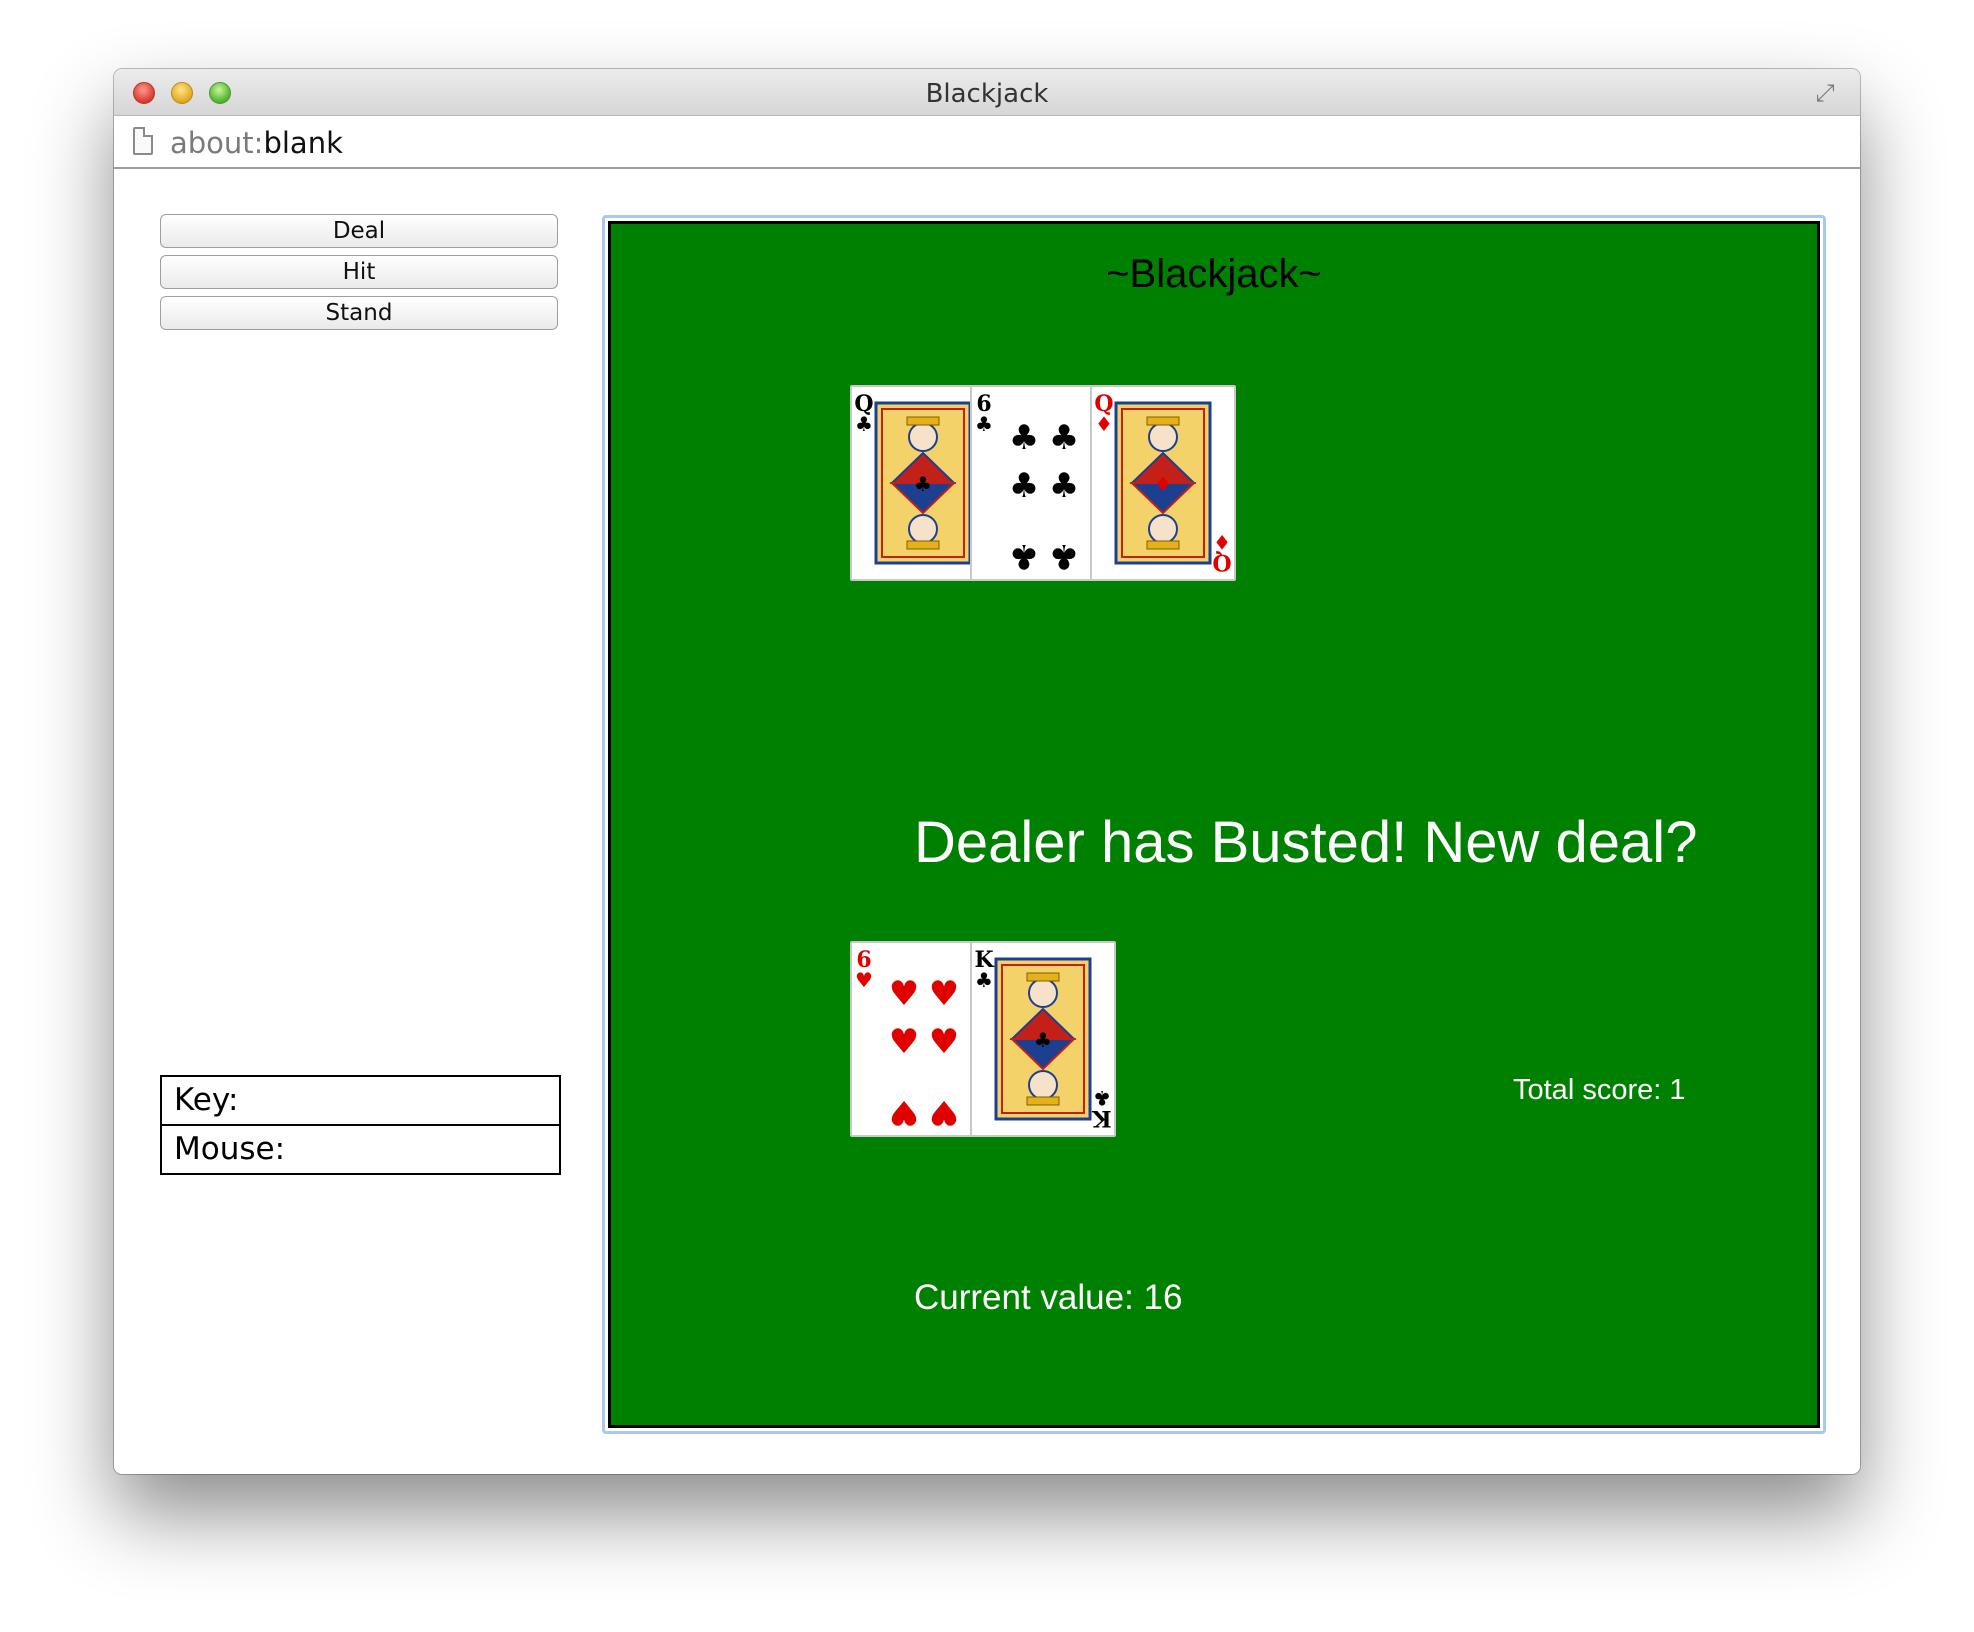  I want to click on key-readout: Key:, so click(360, 1100).